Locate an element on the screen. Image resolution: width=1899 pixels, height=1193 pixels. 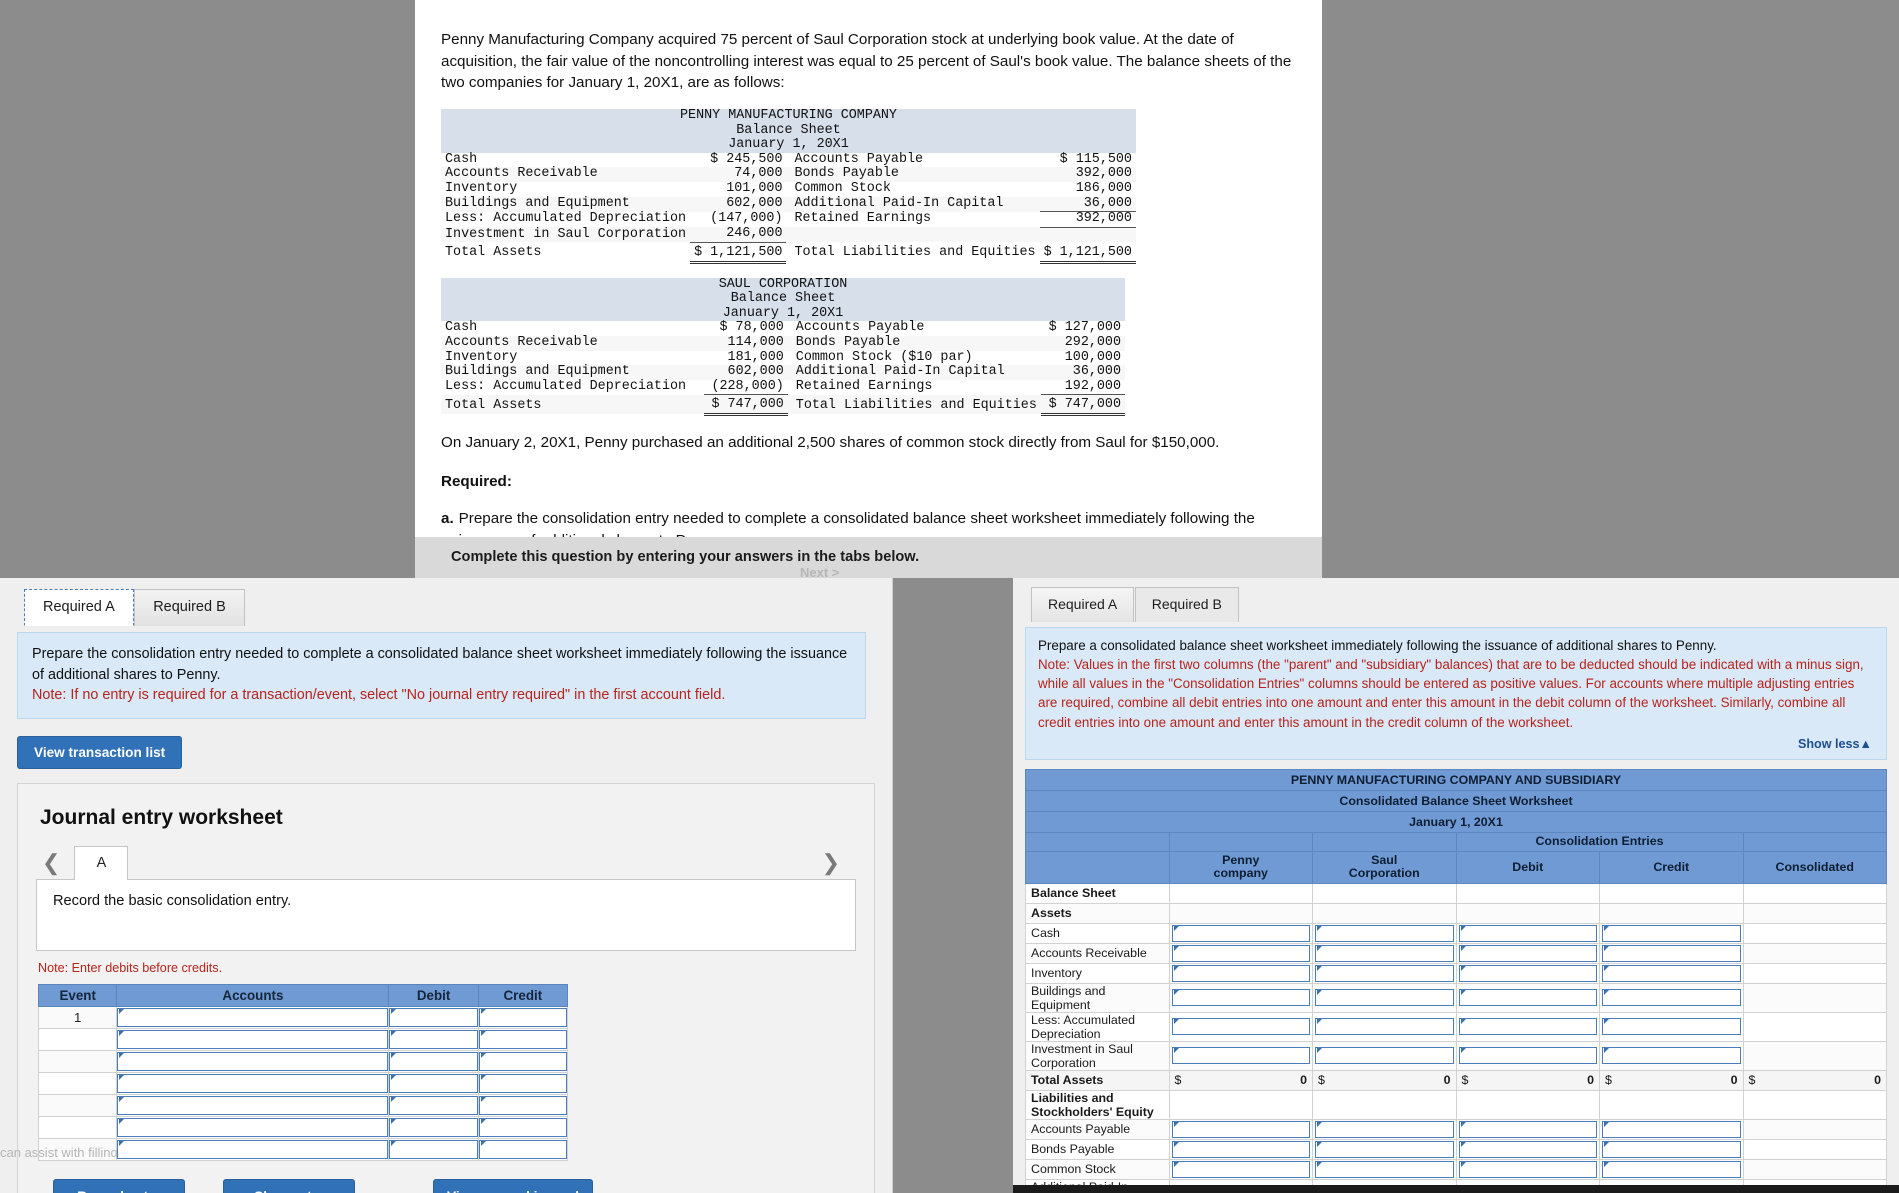
chevron-right-icon: ❯ is located at coordinates (835, 865).